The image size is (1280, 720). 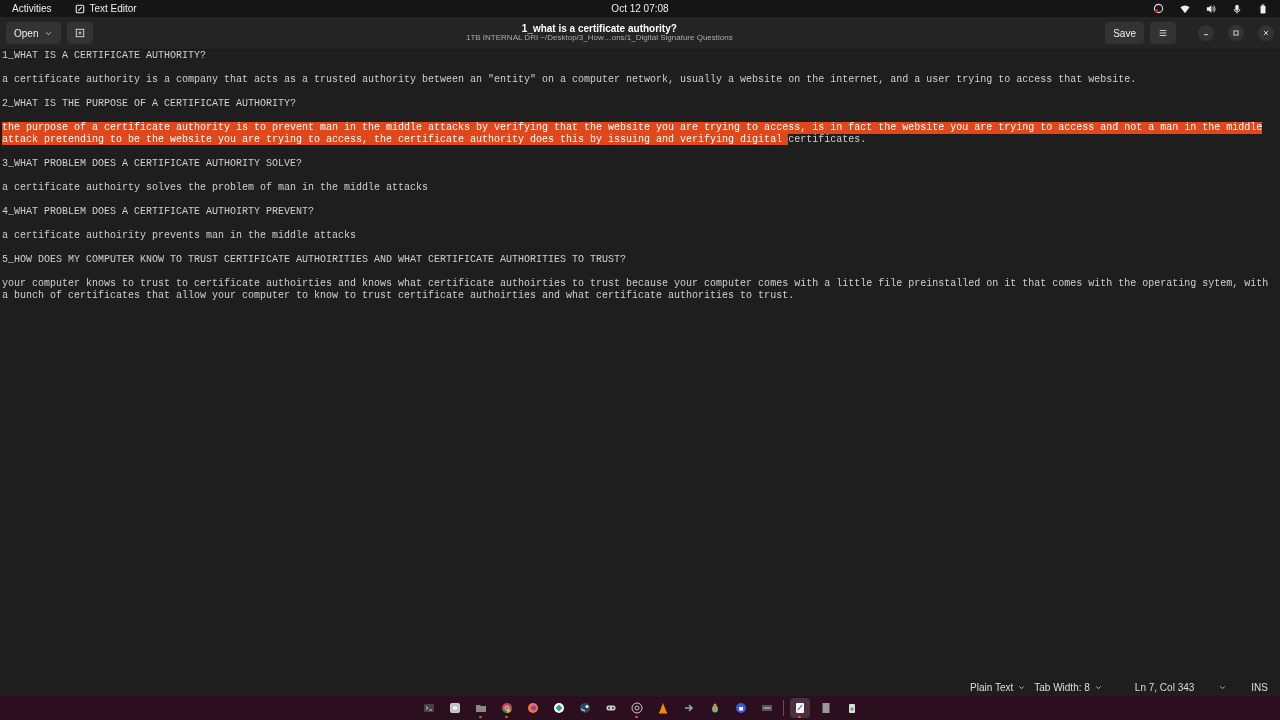 I want to click on file-path: 1TB INTERNAL DRI ~/Desktop/3_How…ons/1_Digital Signature Questions, so click(x=599, y=38).